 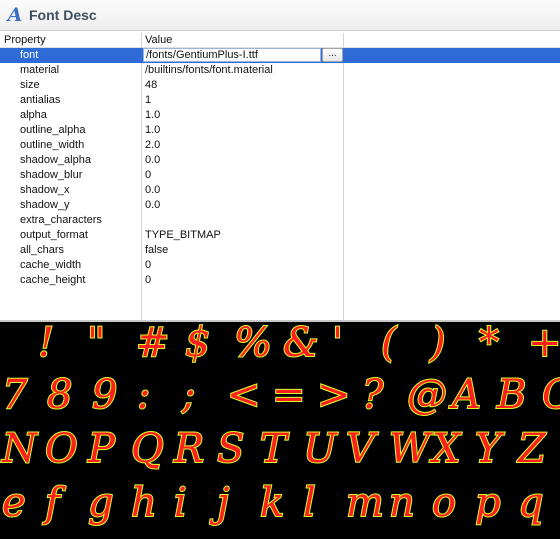 What do you see at coordinates (25, 40) in the screenshot?
I see `property-column-header: Property` at bounding box center [25, 40].